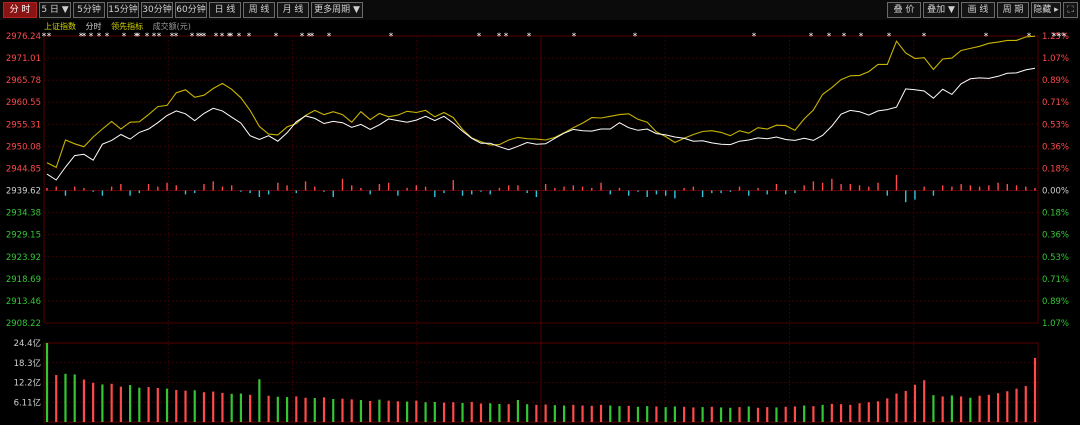 The width and height of the screenshot is (1080, 425). Describe the element at coordinates (23, 192) in the screenshot. I see `price-tick-label: 2939.62` at that location.